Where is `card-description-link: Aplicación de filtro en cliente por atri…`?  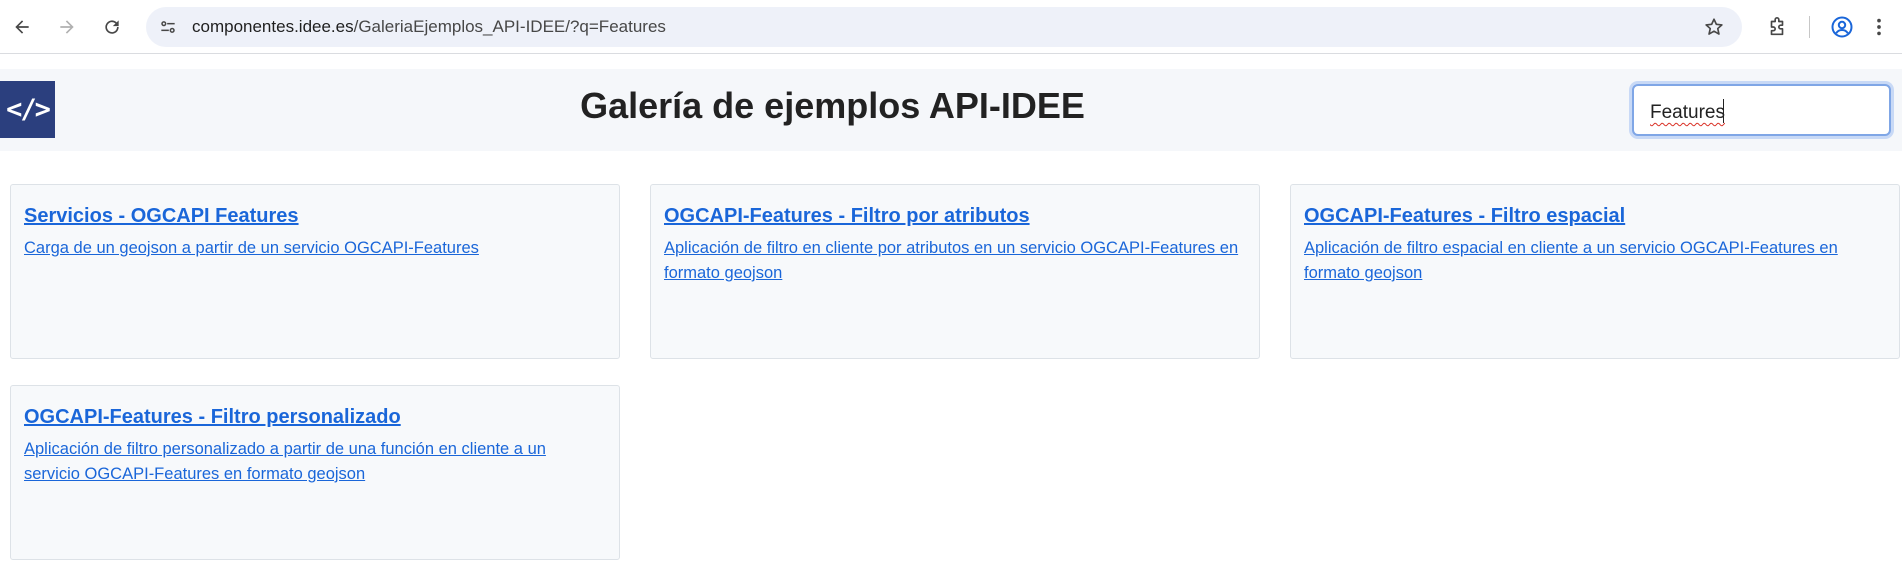
card-description-link: Aplicación de filtro en cliente por atri… is located at coordinates (955, 261).